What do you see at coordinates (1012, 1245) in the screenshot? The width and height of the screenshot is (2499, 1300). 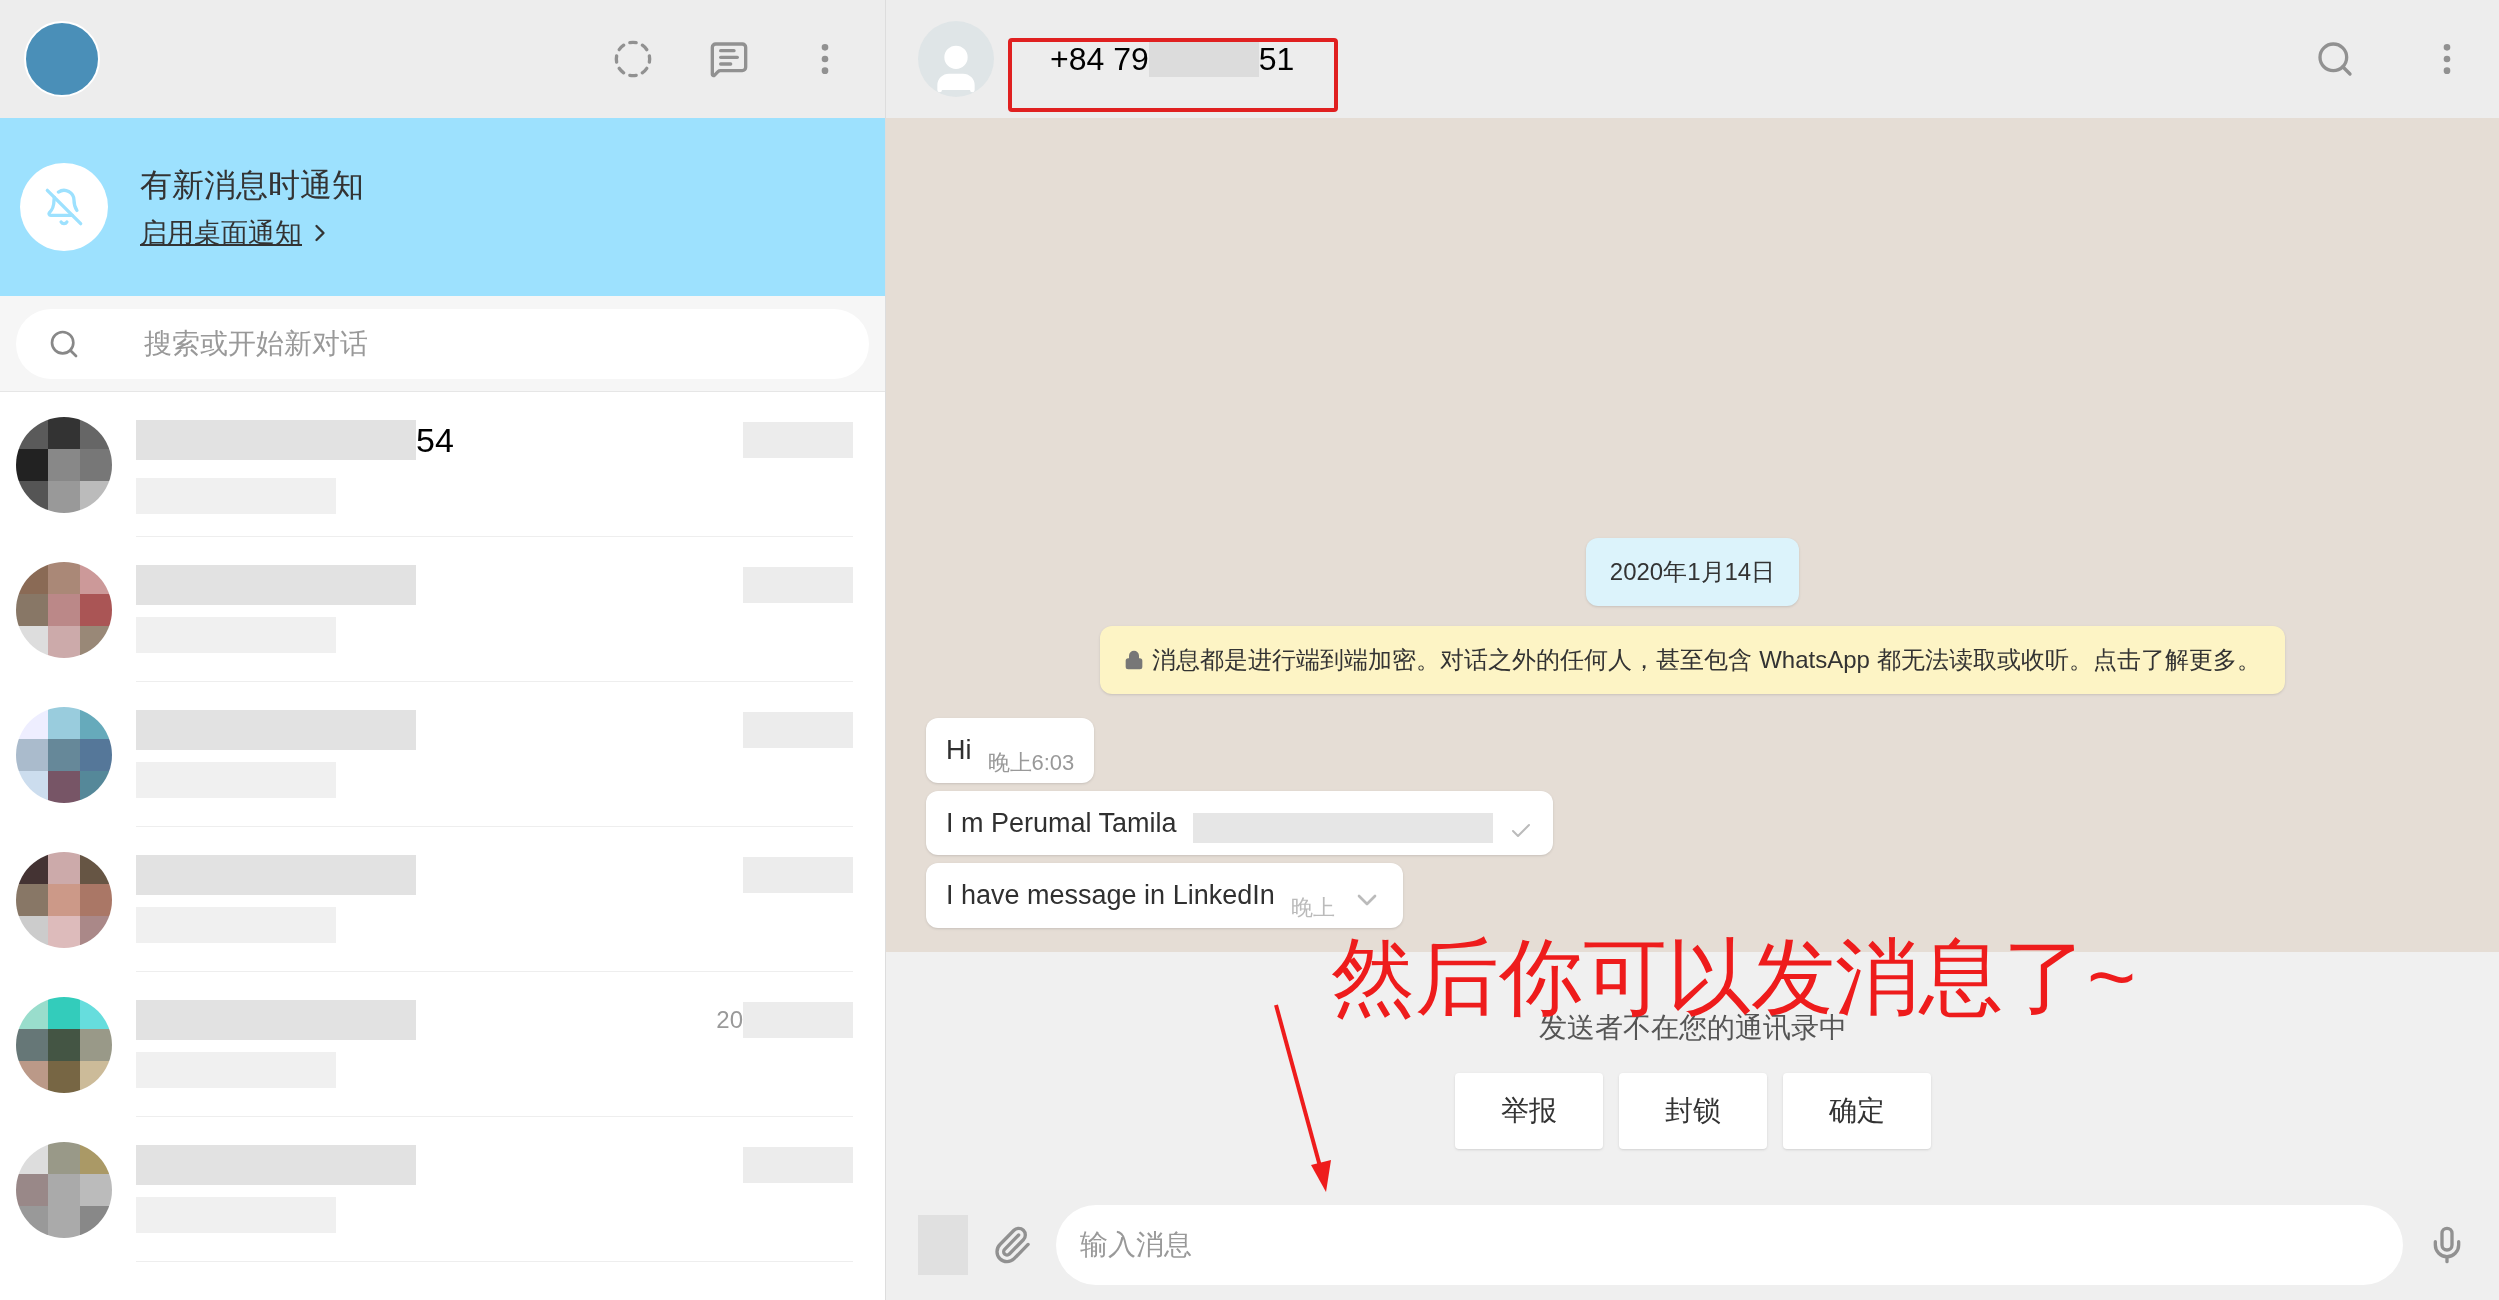 I see `attach-icon` at bounding box center [1012, 1245].